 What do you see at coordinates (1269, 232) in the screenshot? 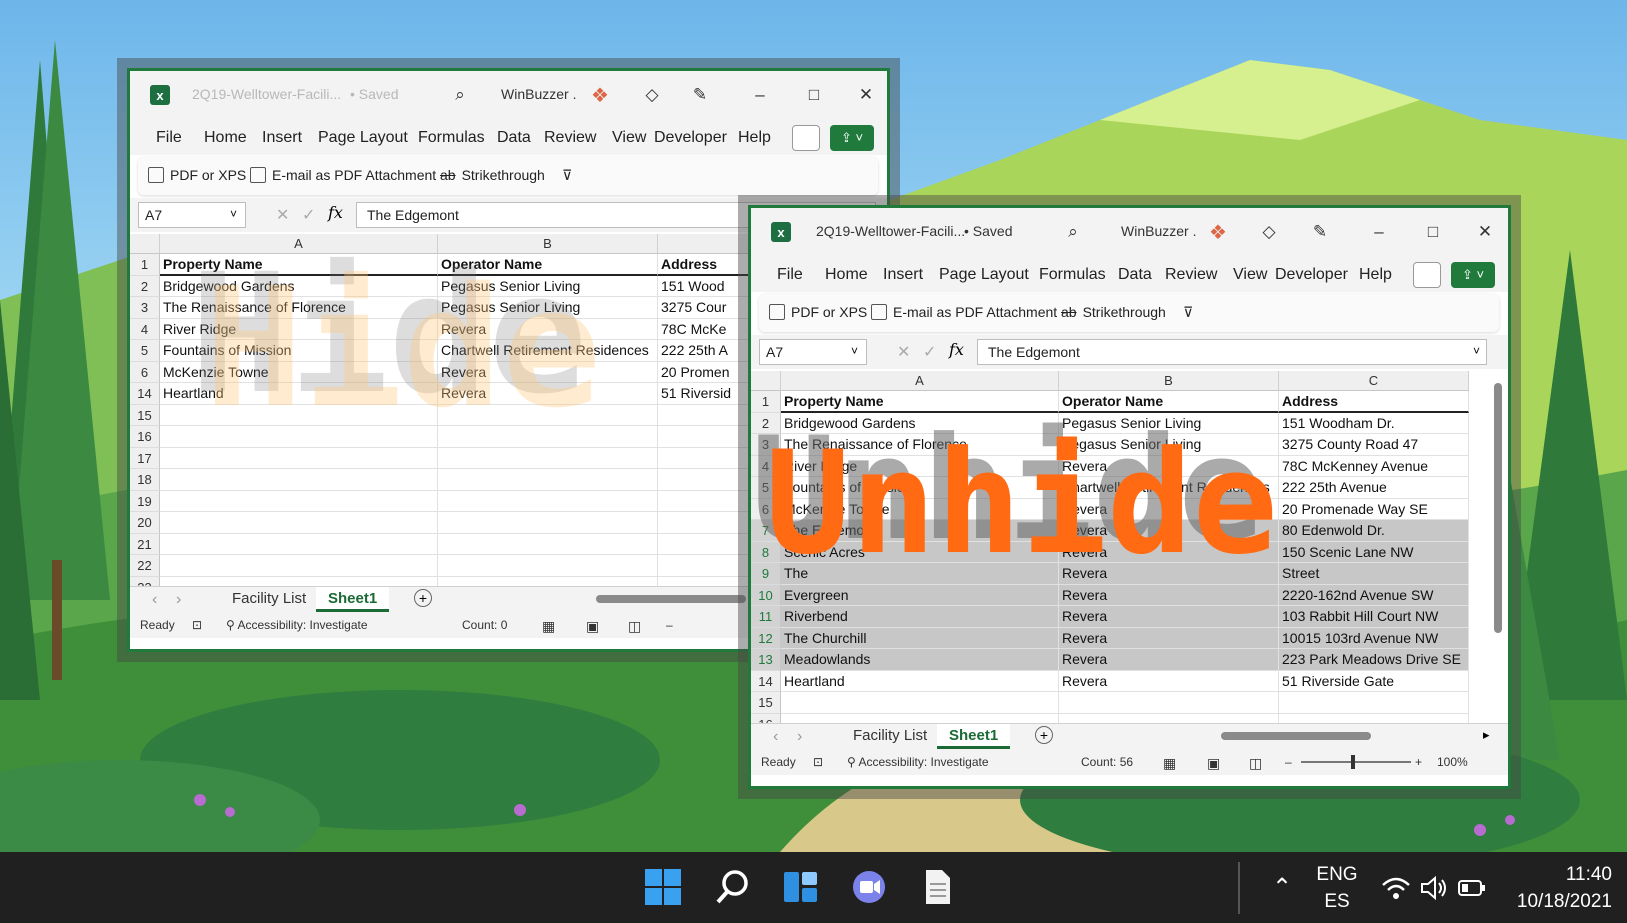
I see `diamond-icon: ◇` at bounding box center [1269, 232].